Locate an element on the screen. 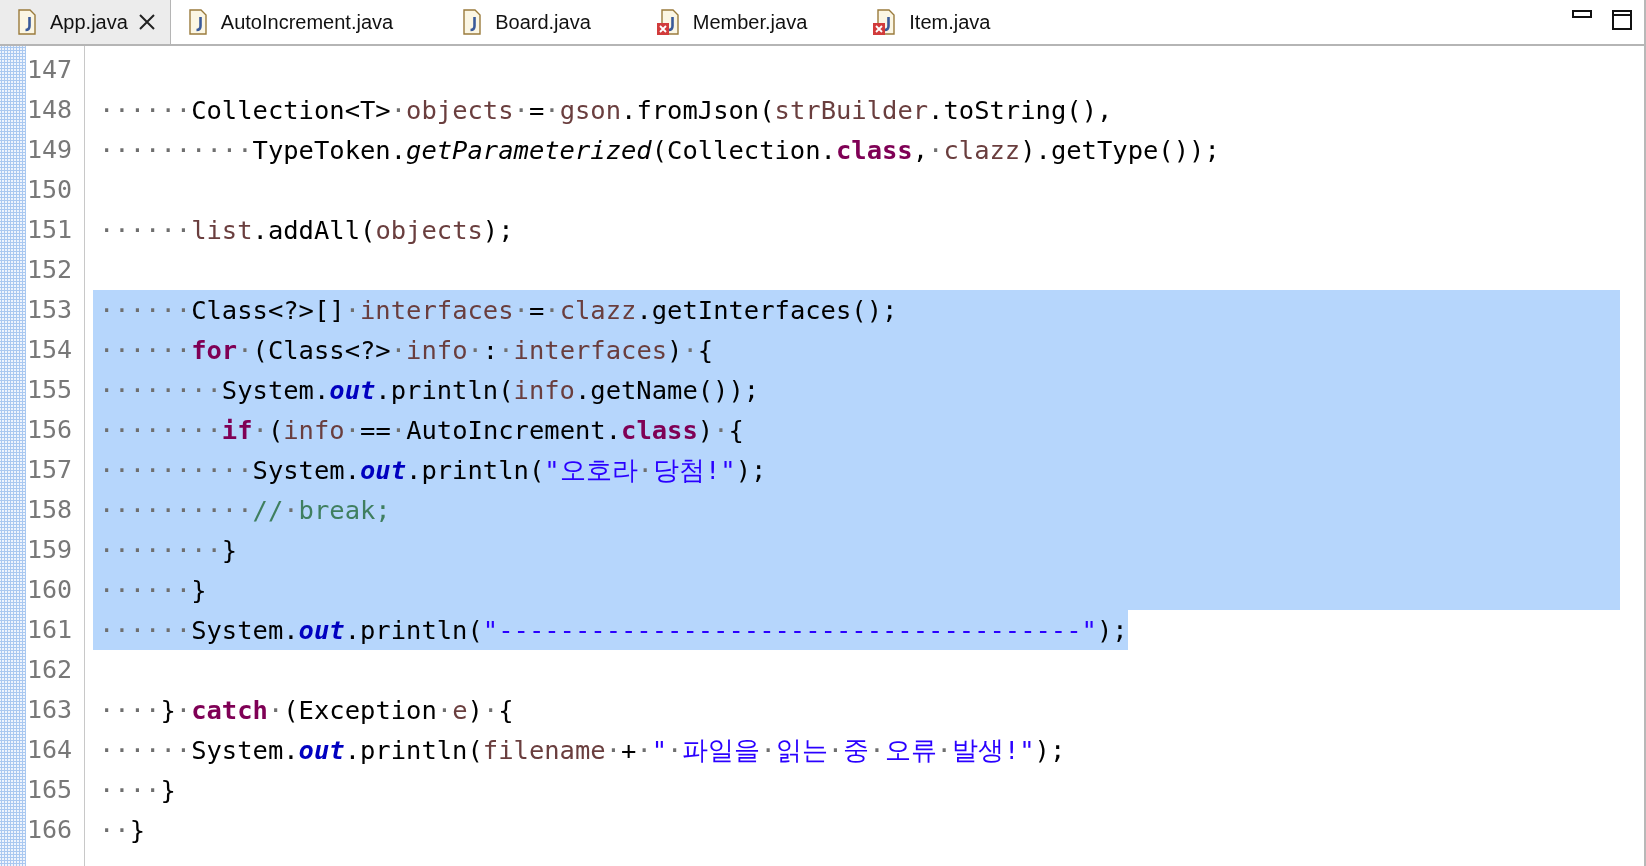  line-number: 164 is located at coordinates (50, 750).